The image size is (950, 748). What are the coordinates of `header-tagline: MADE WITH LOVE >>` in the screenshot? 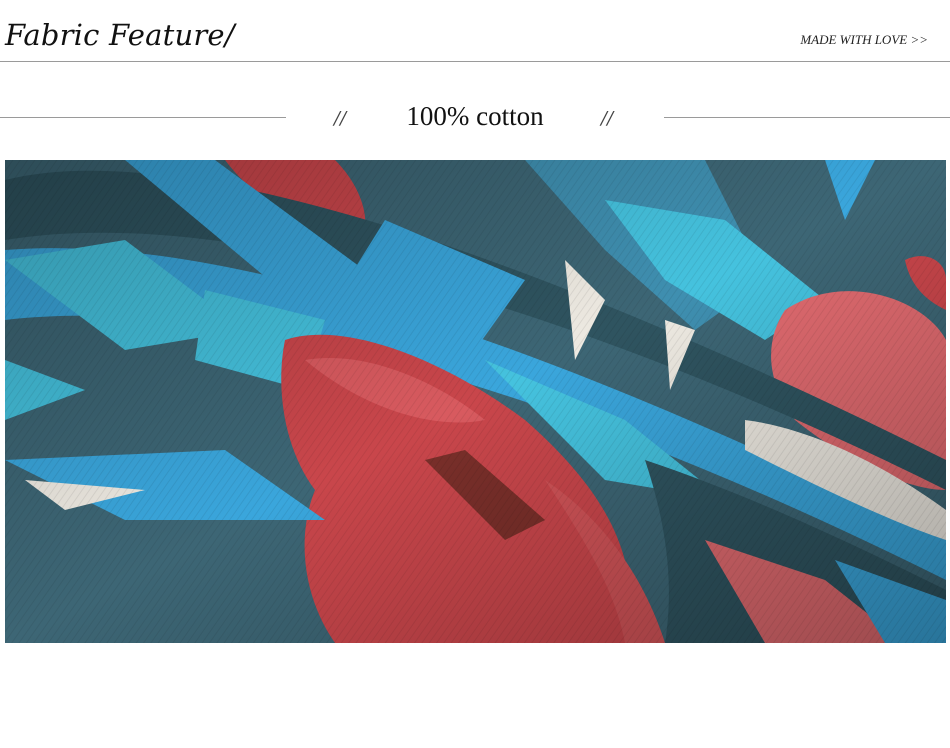 It's located at (864, 39).